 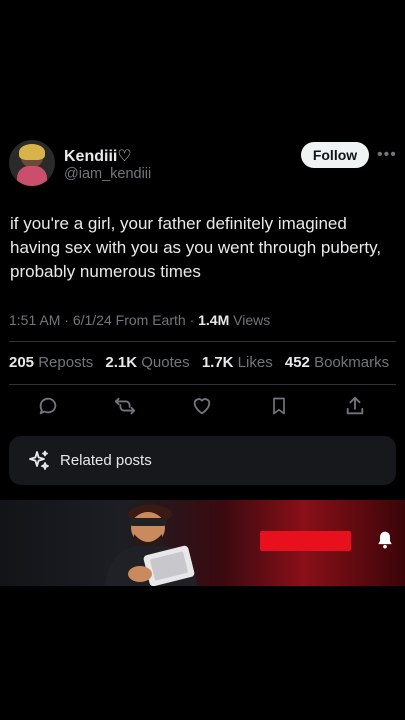 What do you see at coordinates (32, 163) in the screenshot?
I see `avatar` at bounding box center [32, 163].